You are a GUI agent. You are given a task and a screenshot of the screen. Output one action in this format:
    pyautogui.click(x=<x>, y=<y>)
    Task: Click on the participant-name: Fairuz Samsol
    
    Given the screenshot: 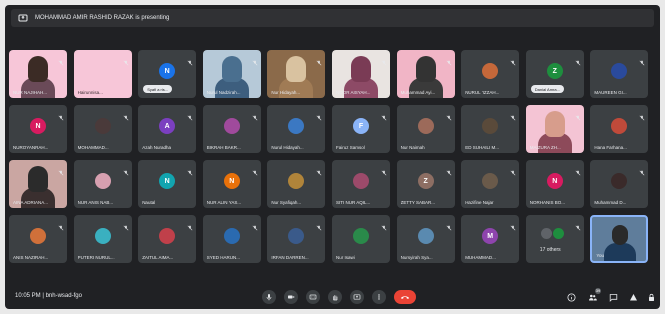 What is the action you would take?
    pyautogui.click(x=350, y=147)
    